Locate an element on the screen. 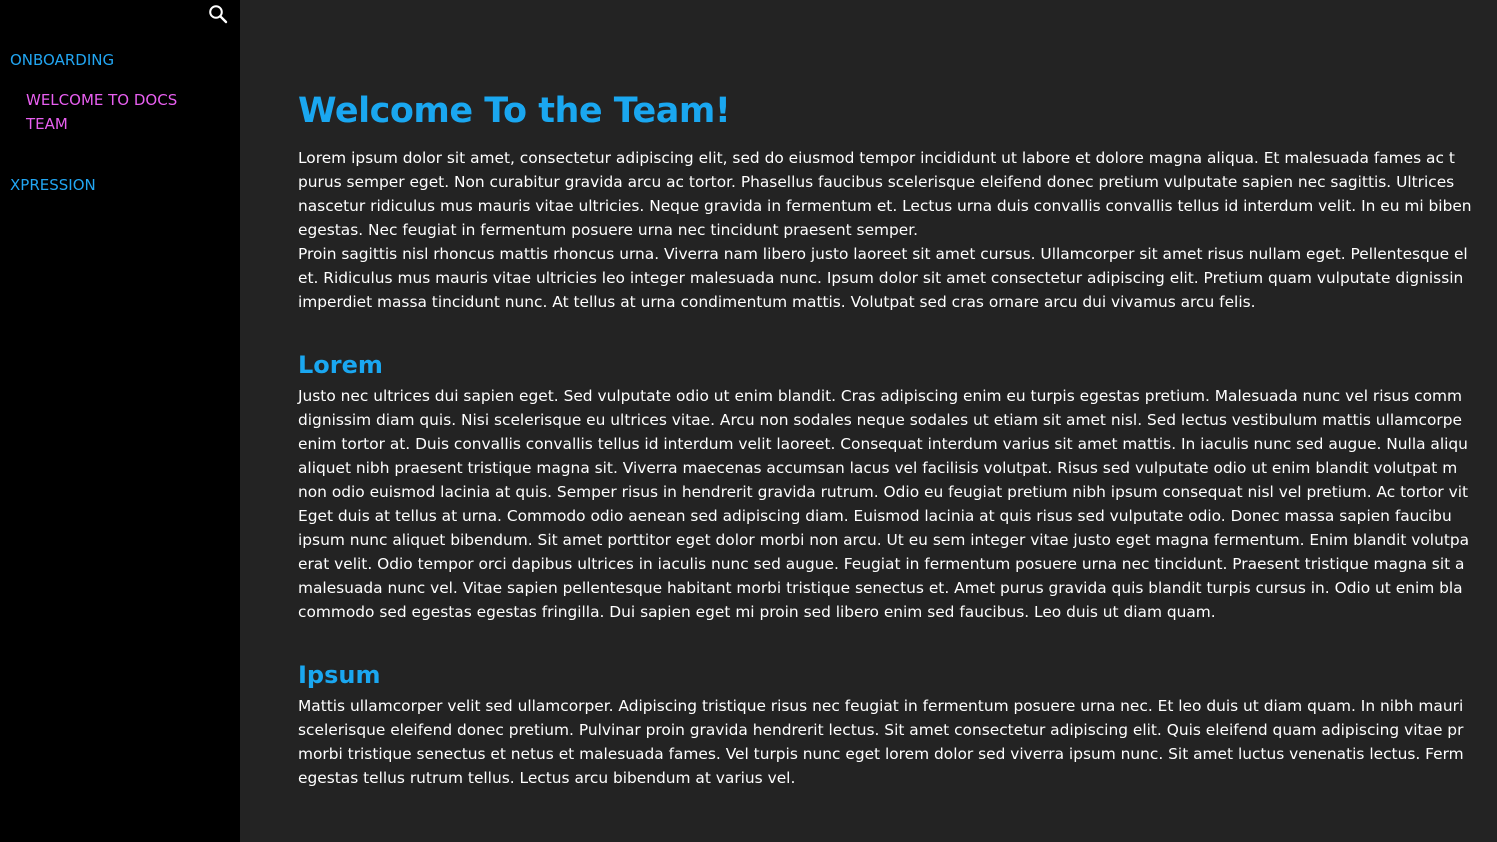  section-heading-lorem: Lorem is located at coordinates (340, 365).